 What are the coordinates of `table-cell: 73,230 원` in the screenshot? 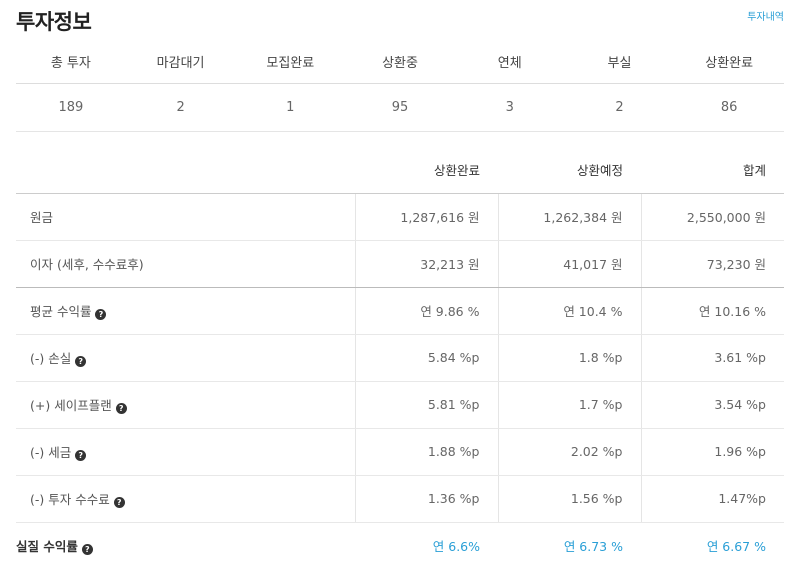 It's located at (712, 264).